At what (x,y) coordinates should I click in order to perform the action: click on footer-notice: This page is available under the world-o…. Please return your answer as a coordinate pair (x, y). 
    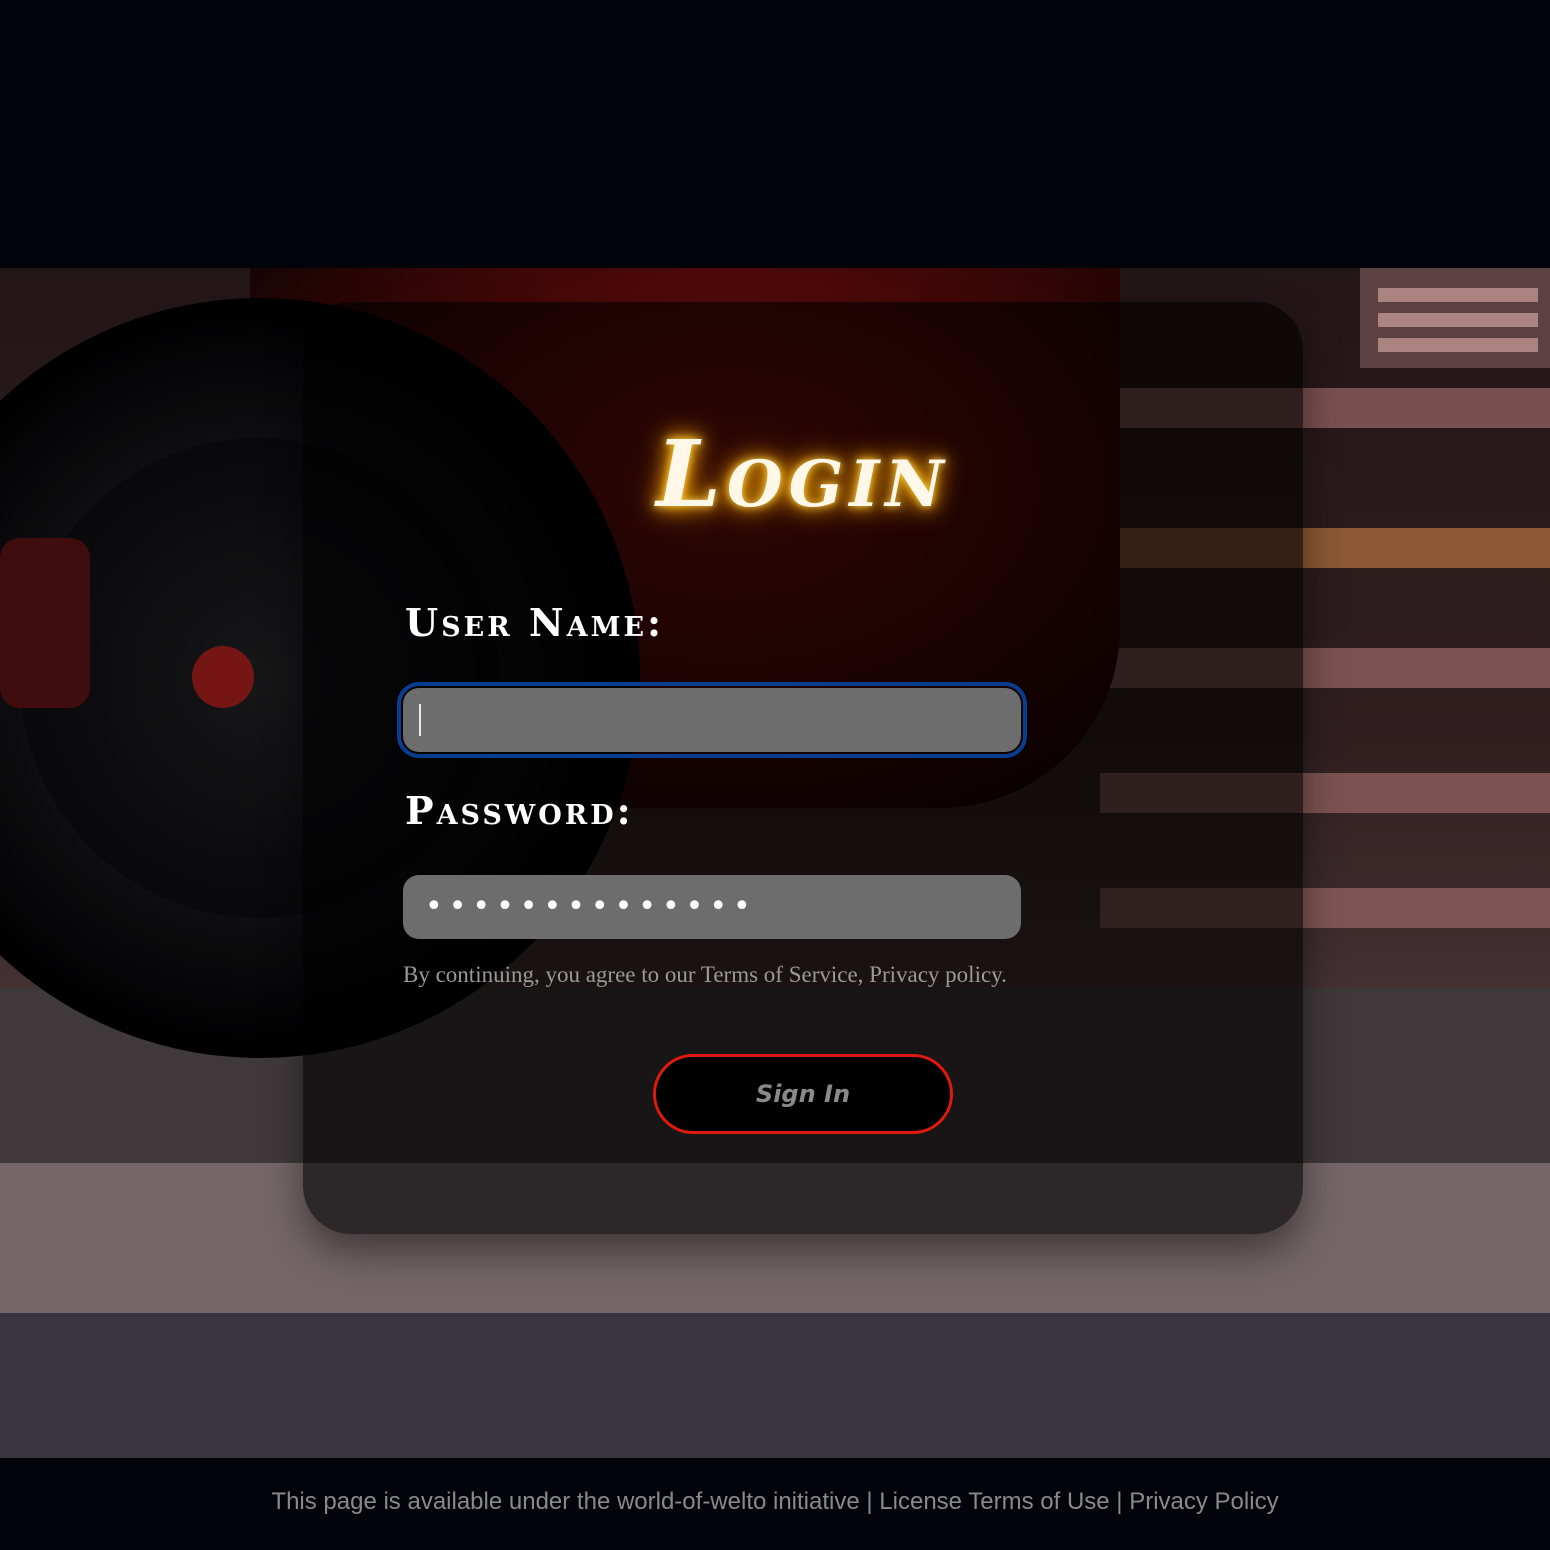
    Looking at the image, I should click on (565, 1501).